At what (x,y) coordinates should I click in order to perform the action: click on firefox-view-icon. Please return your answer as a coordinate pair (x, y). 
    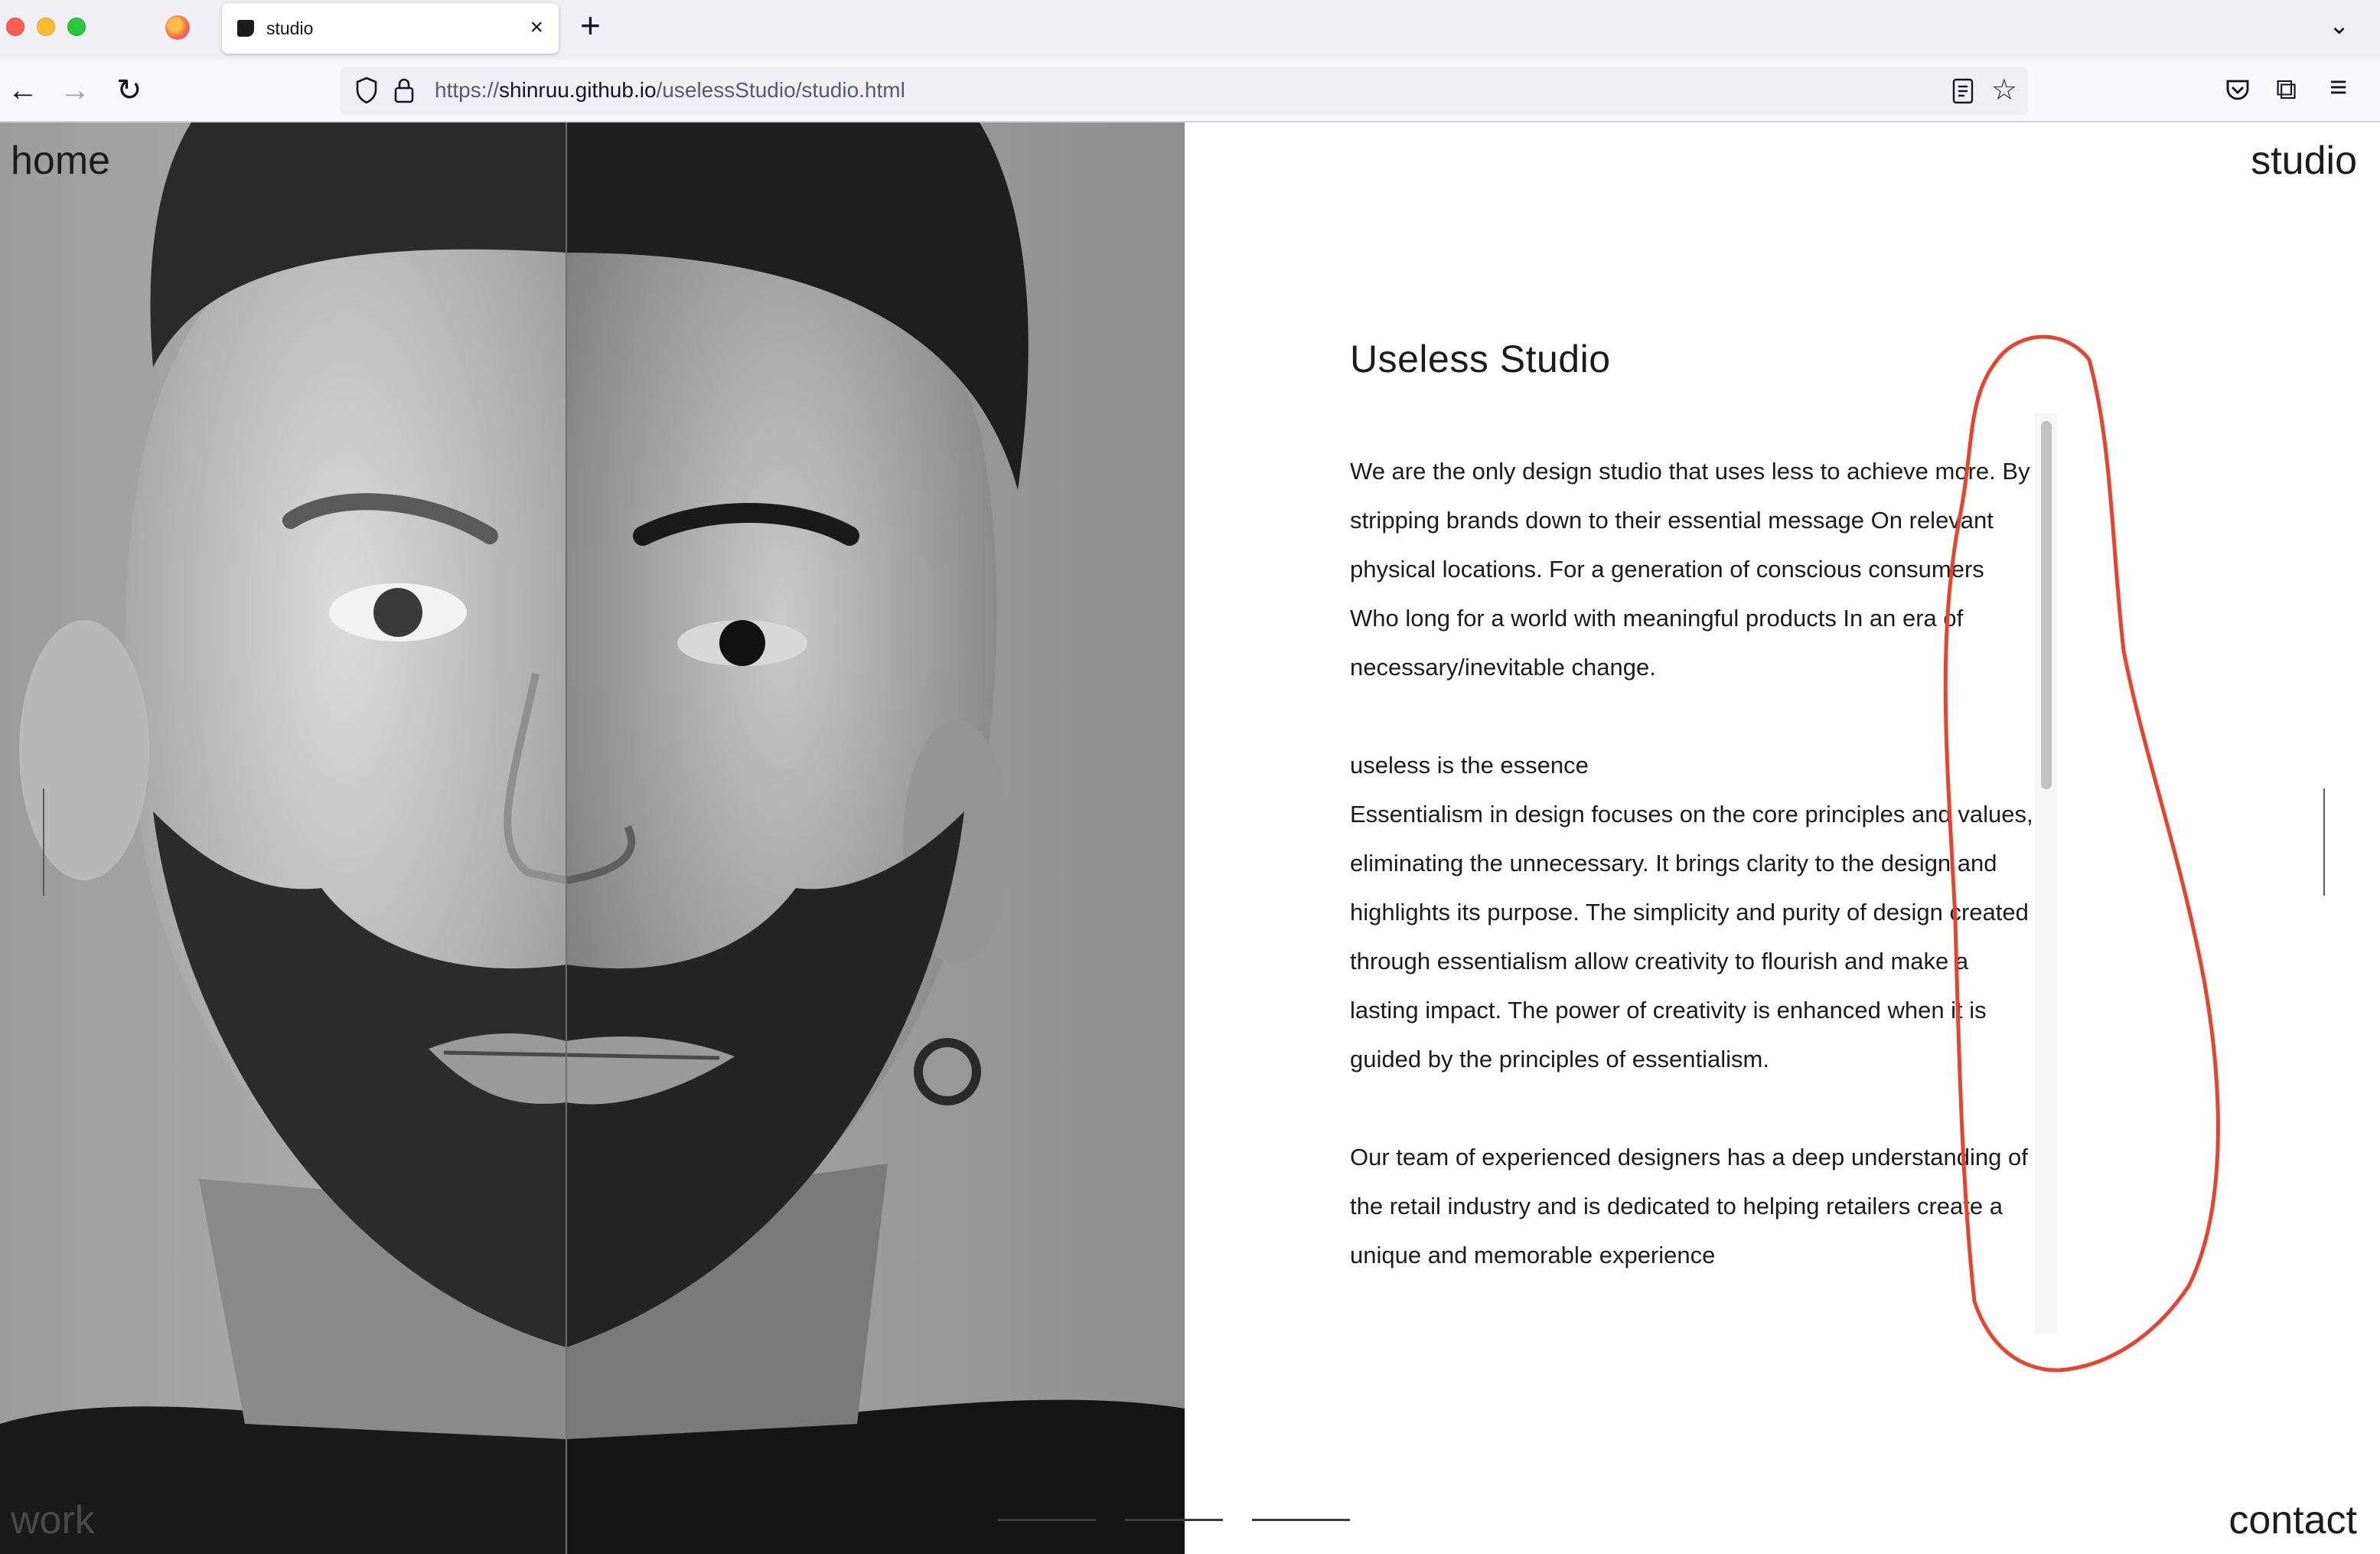
    Looking at the image, I should click on (177, 27).